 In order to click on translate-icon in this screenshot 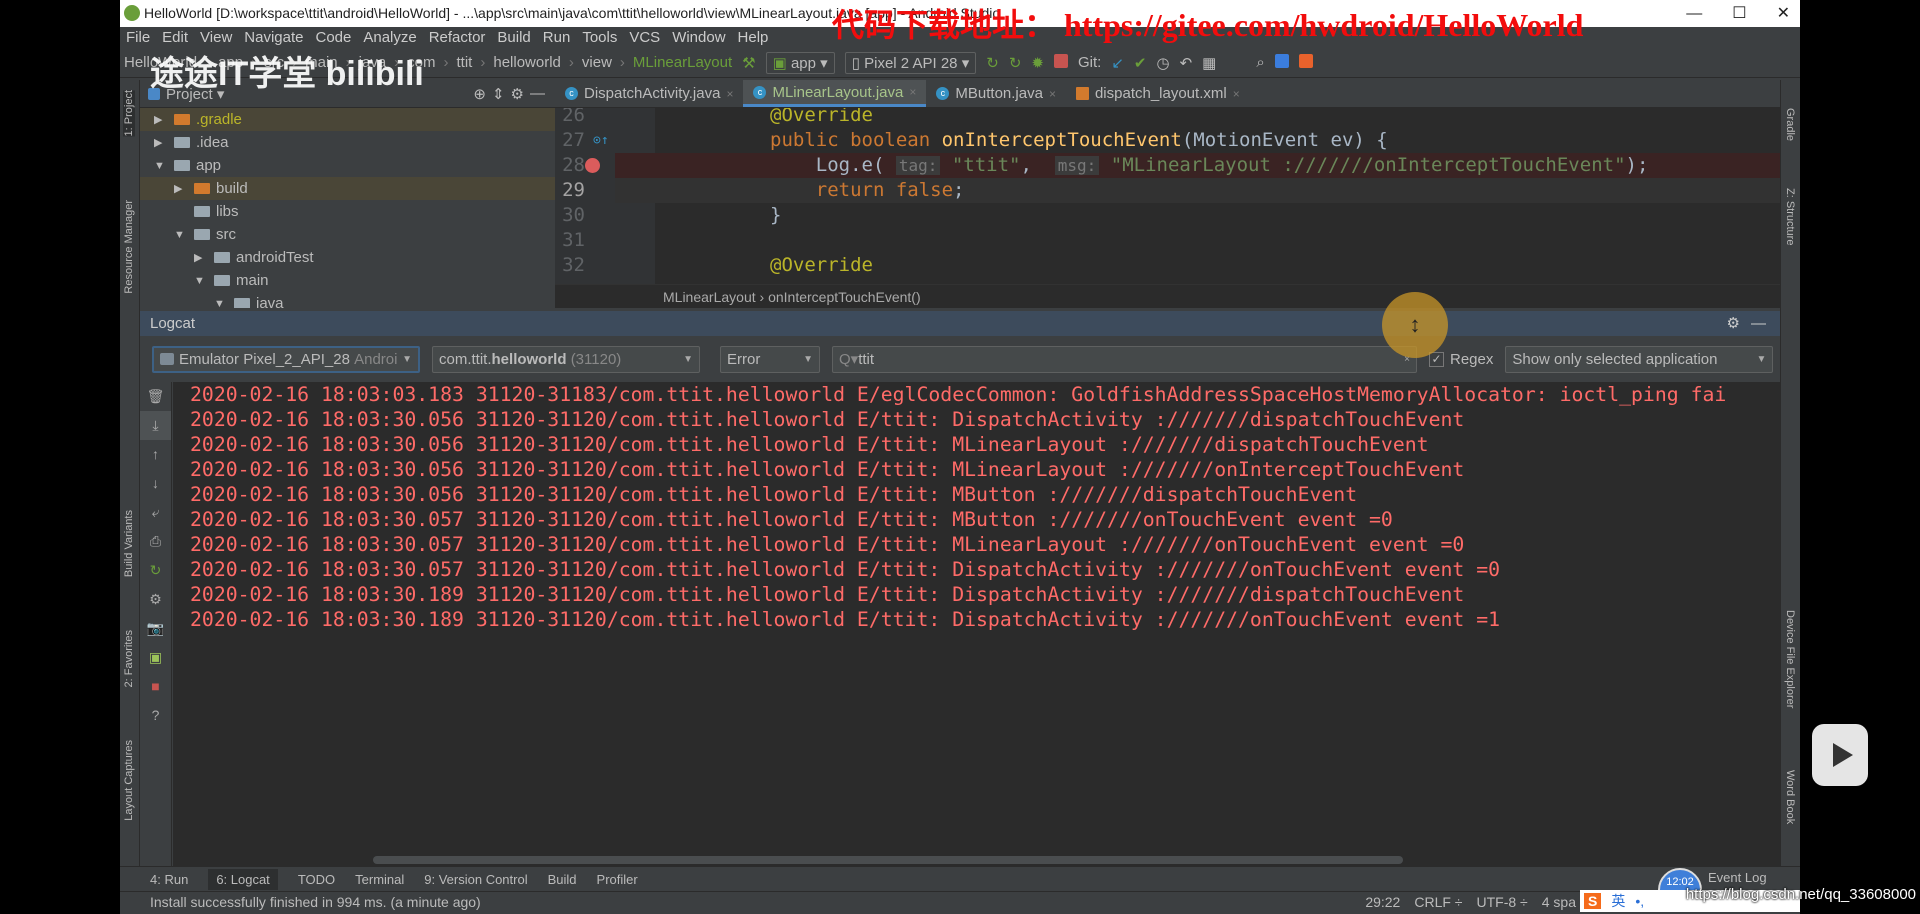, I will do `click(1281, 62)`.